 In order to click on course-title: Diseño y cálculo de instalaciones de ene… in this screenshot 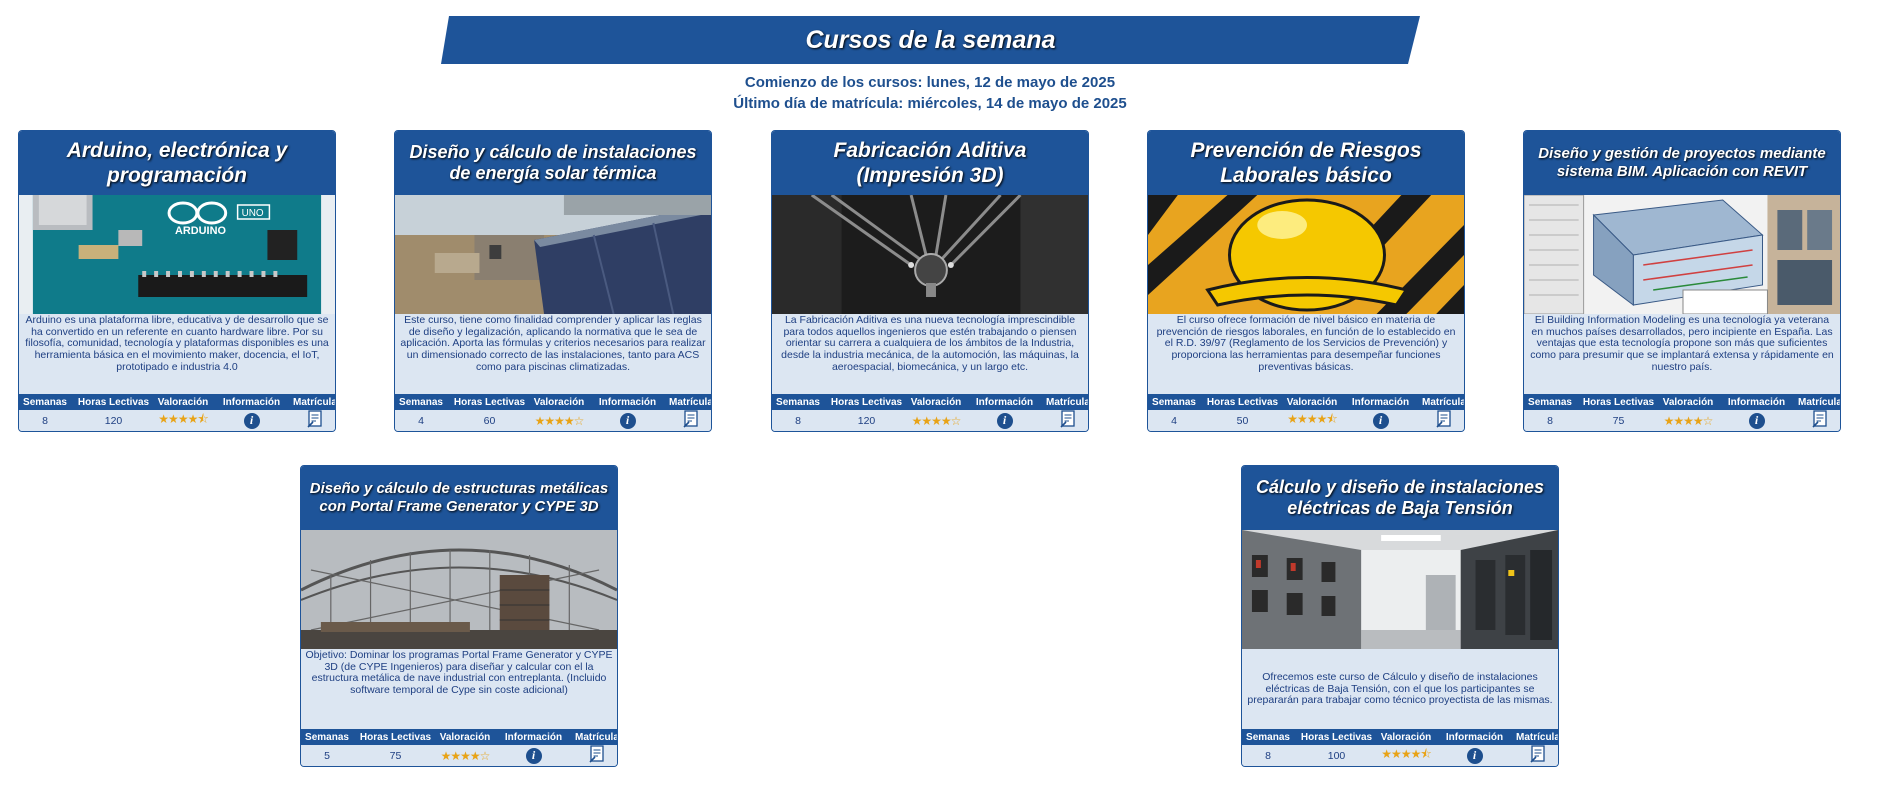, I will do `click(553, 163)`.